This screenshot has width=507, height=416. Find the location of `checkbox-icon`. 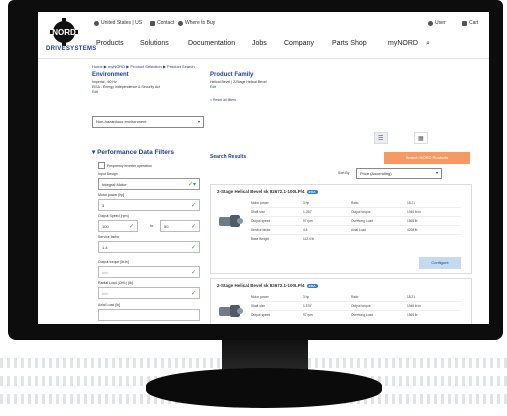

checkbox-icon is located at coordinates (101, 165).